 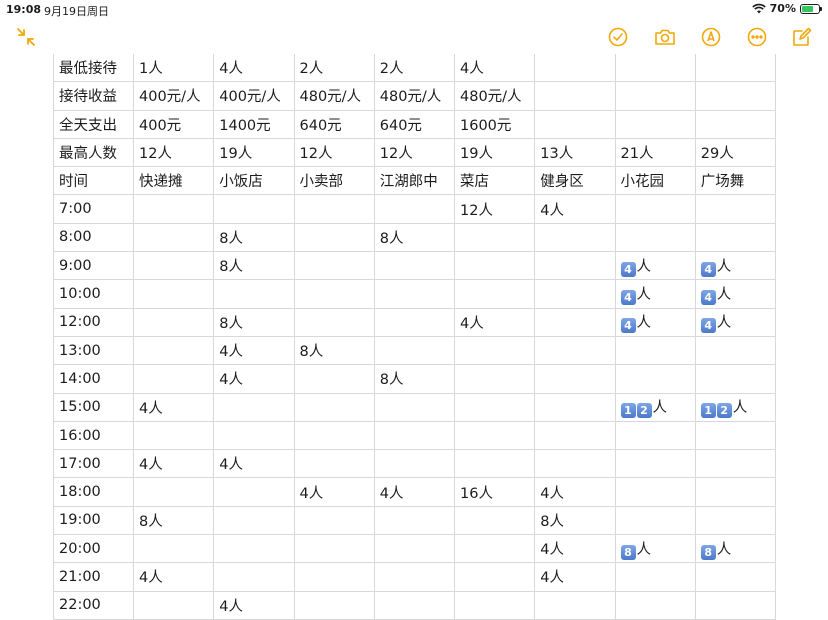 What do you see at coordinates (93, 549) in the screenshot?
I see `row-label-cell: 20:00` at bounding box center [93, 549].